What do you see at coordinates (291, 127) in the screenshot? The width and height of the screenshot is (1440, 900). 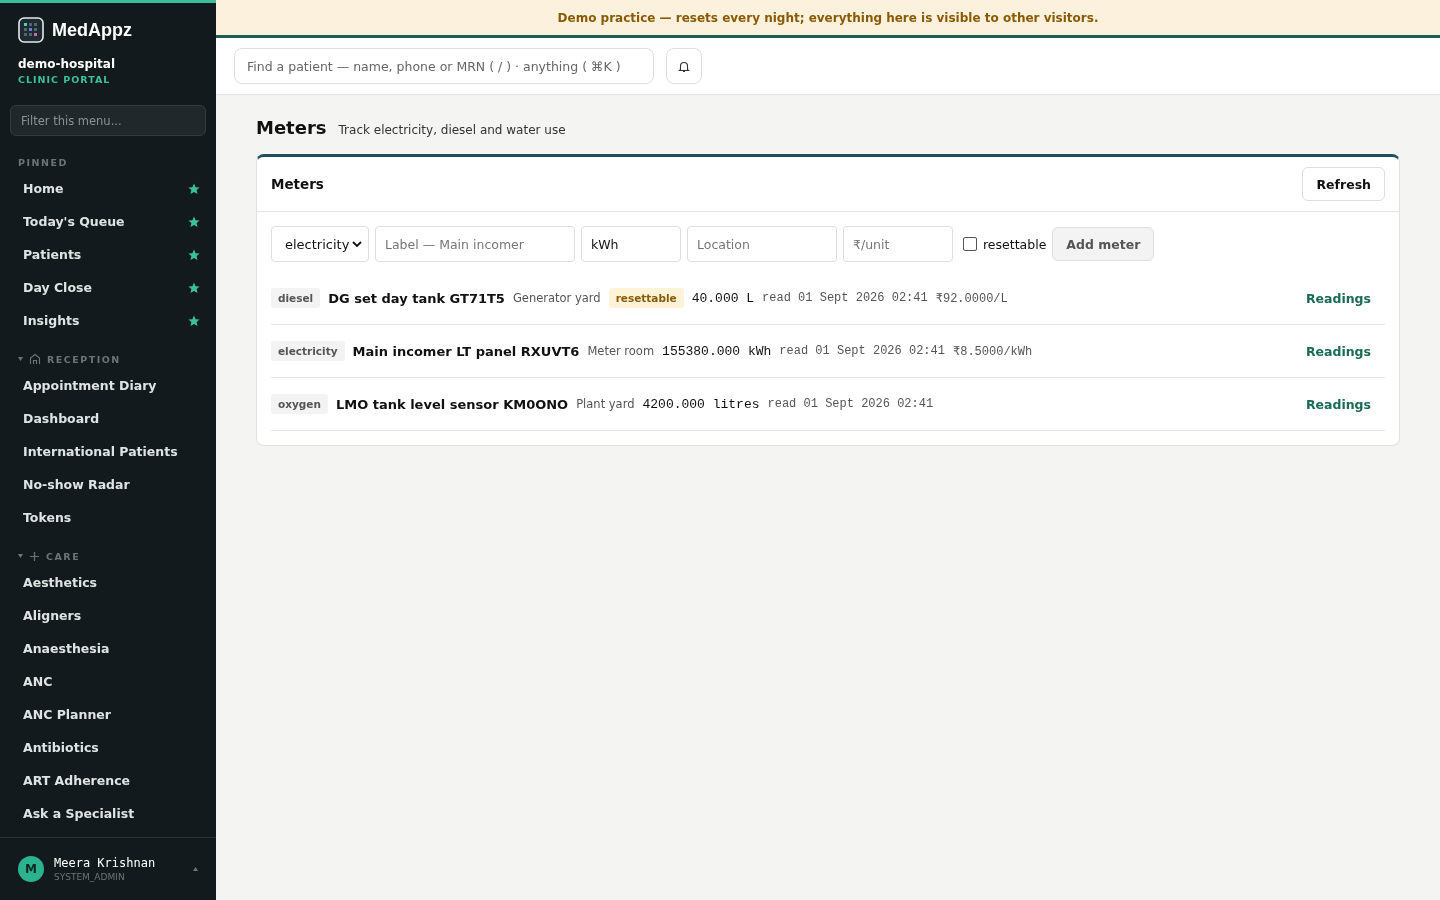 I see `page-title: Meters` at bounding box center [291, 127].